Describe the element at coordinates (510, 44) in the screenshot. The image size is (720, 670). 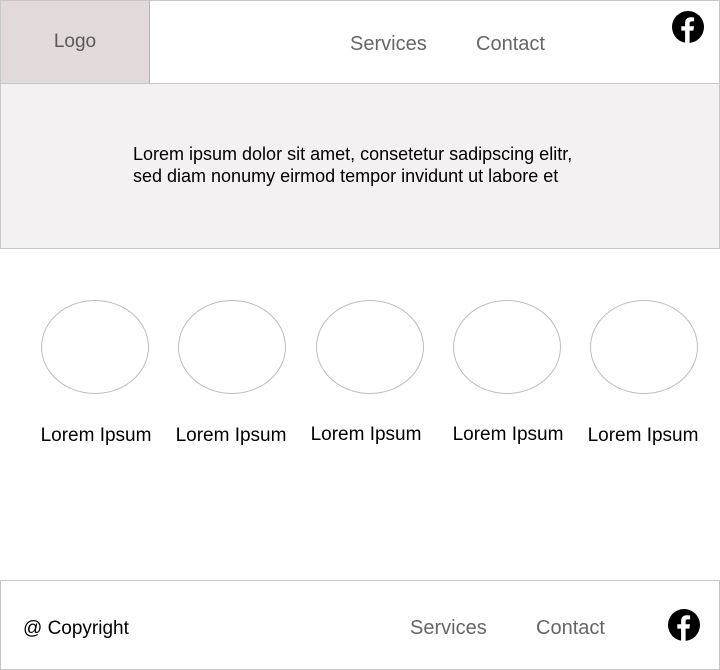
I see `nav-contact-link: Contact` at that location.